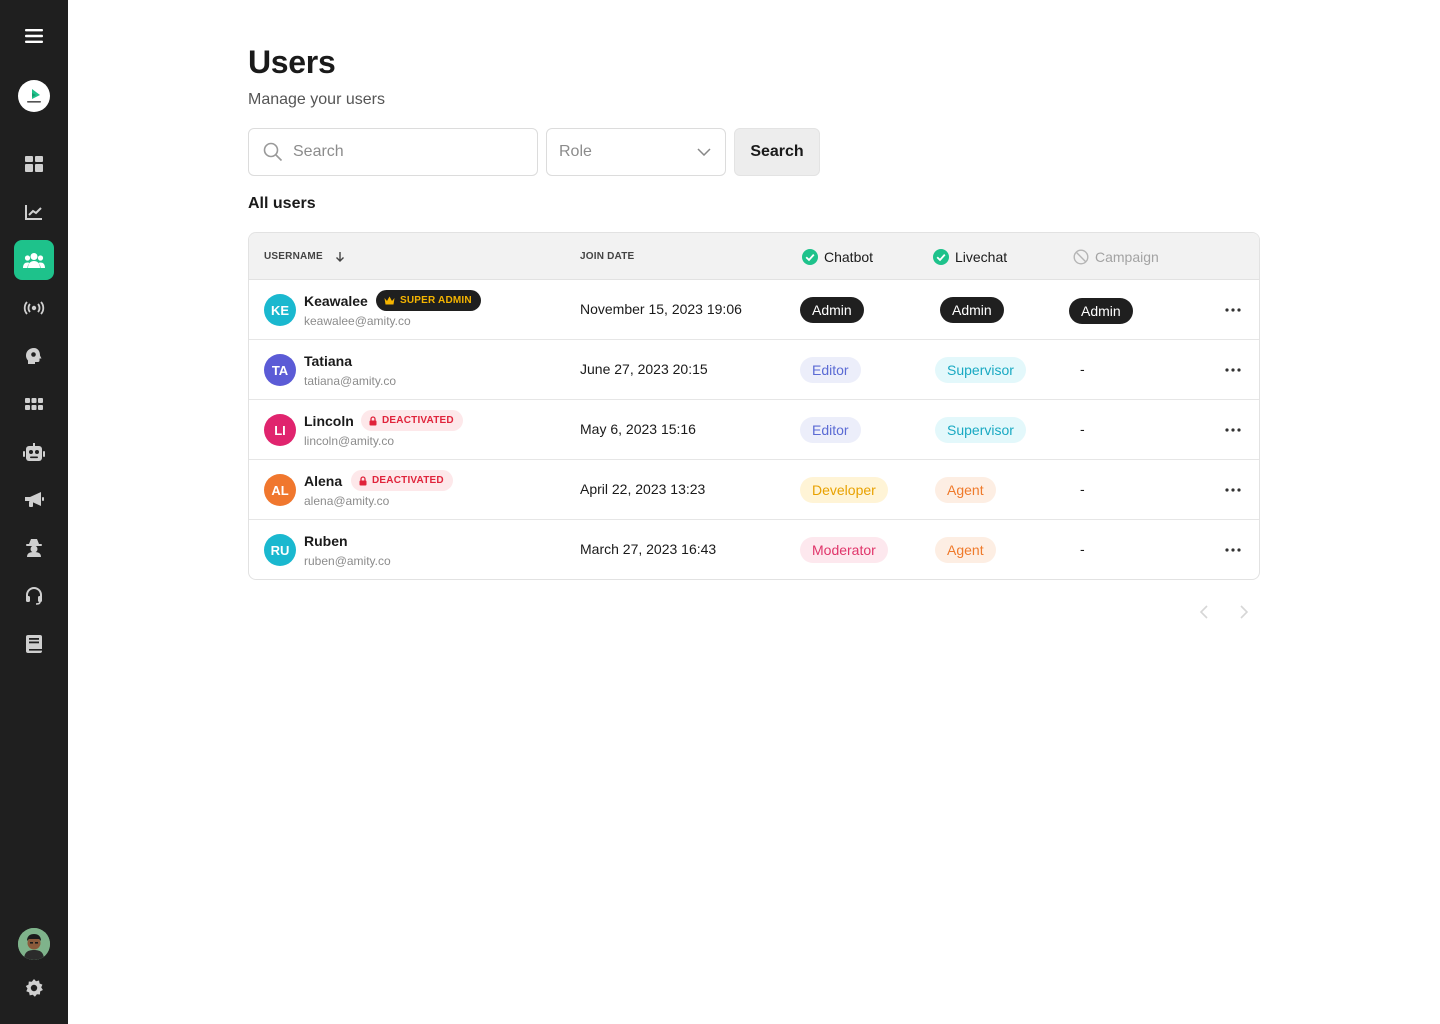 The width and height of the screenshot is (1440, 1024). Describe the element at coordinates (329, 421) in the screenshot. I see `user-name: Lincoln` at that location.